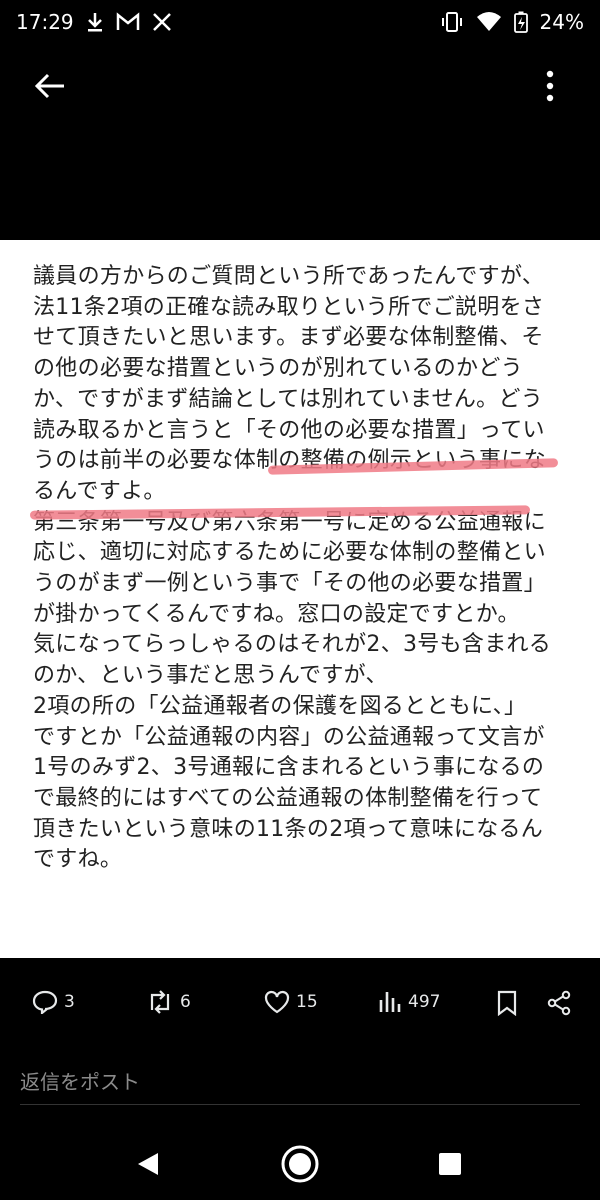  What do you see at coordinates (185, 1002) in the screenshot?
I see `repost-count: 6` at bounding box center [185, 1002].